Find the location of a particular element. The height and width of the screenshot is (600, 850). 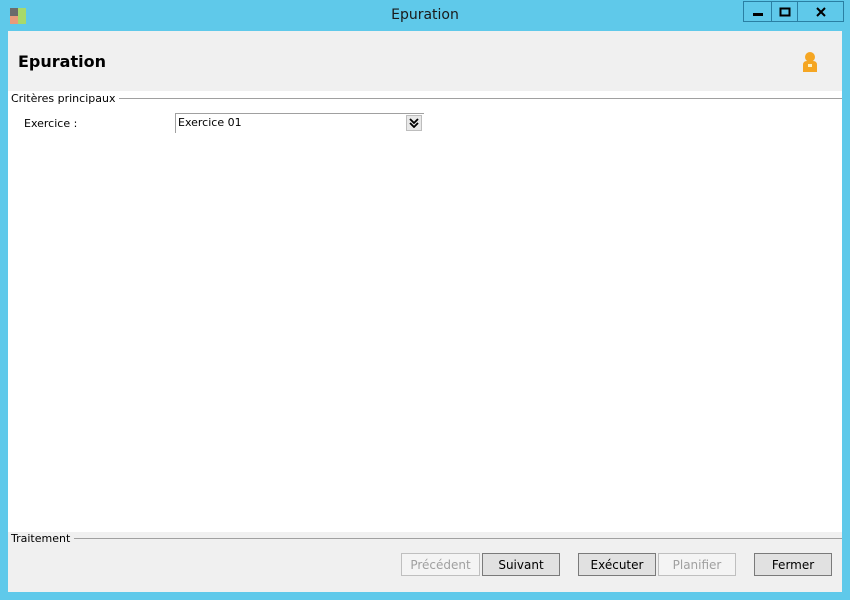

minimize-icon is located at coordinates (757, 14).